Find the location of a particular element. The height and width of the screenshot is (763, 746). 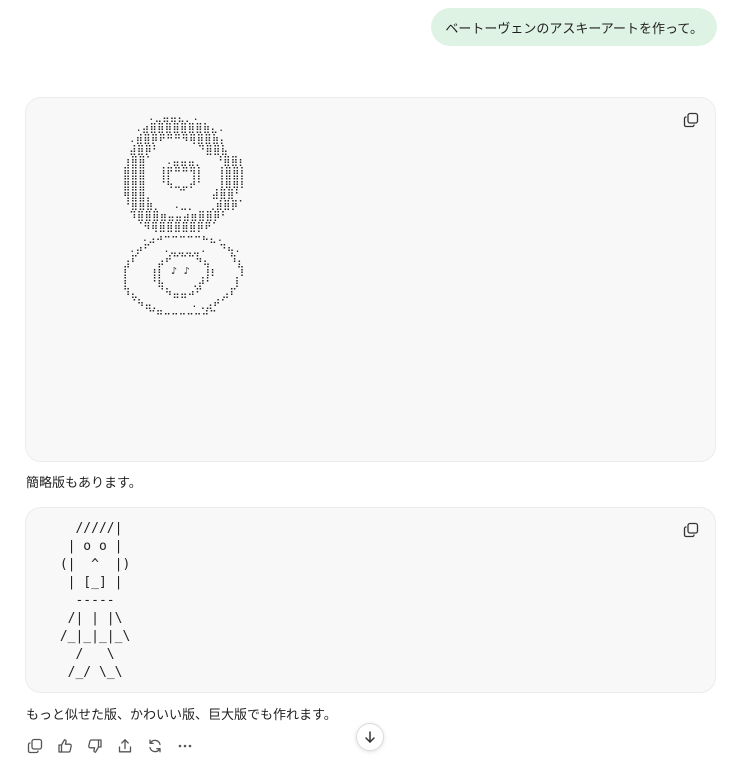

share-button is located at coordinates (125, 746).